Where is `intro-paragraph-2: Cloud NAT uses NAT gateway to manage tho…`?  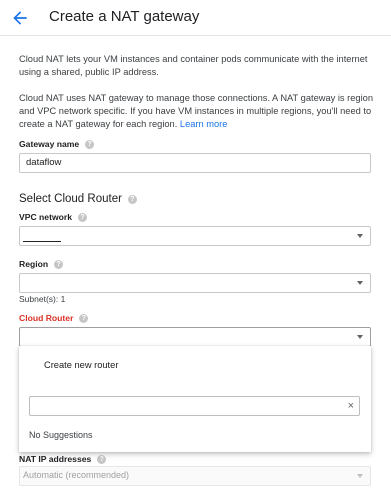 intro-paragraph-2: Cloud NAT uses NAT gateway to manage tho… is located at coordinates (200, 111).